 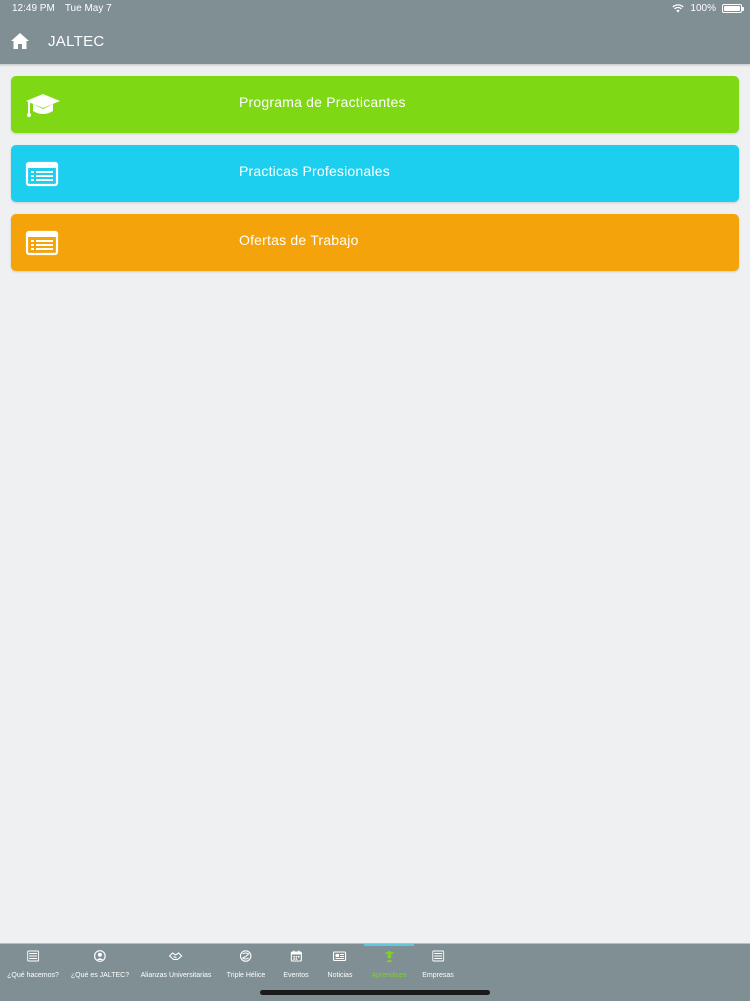 I want to click on tab-triple-helice: Triple Hélice, so click(x=246, y=966).